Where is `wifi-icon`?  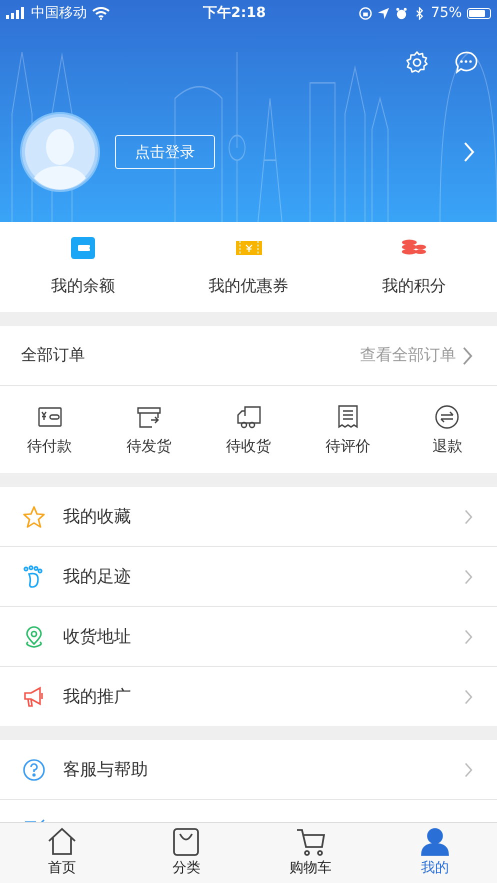
wifi-icon is located at coordinates (101, 13).